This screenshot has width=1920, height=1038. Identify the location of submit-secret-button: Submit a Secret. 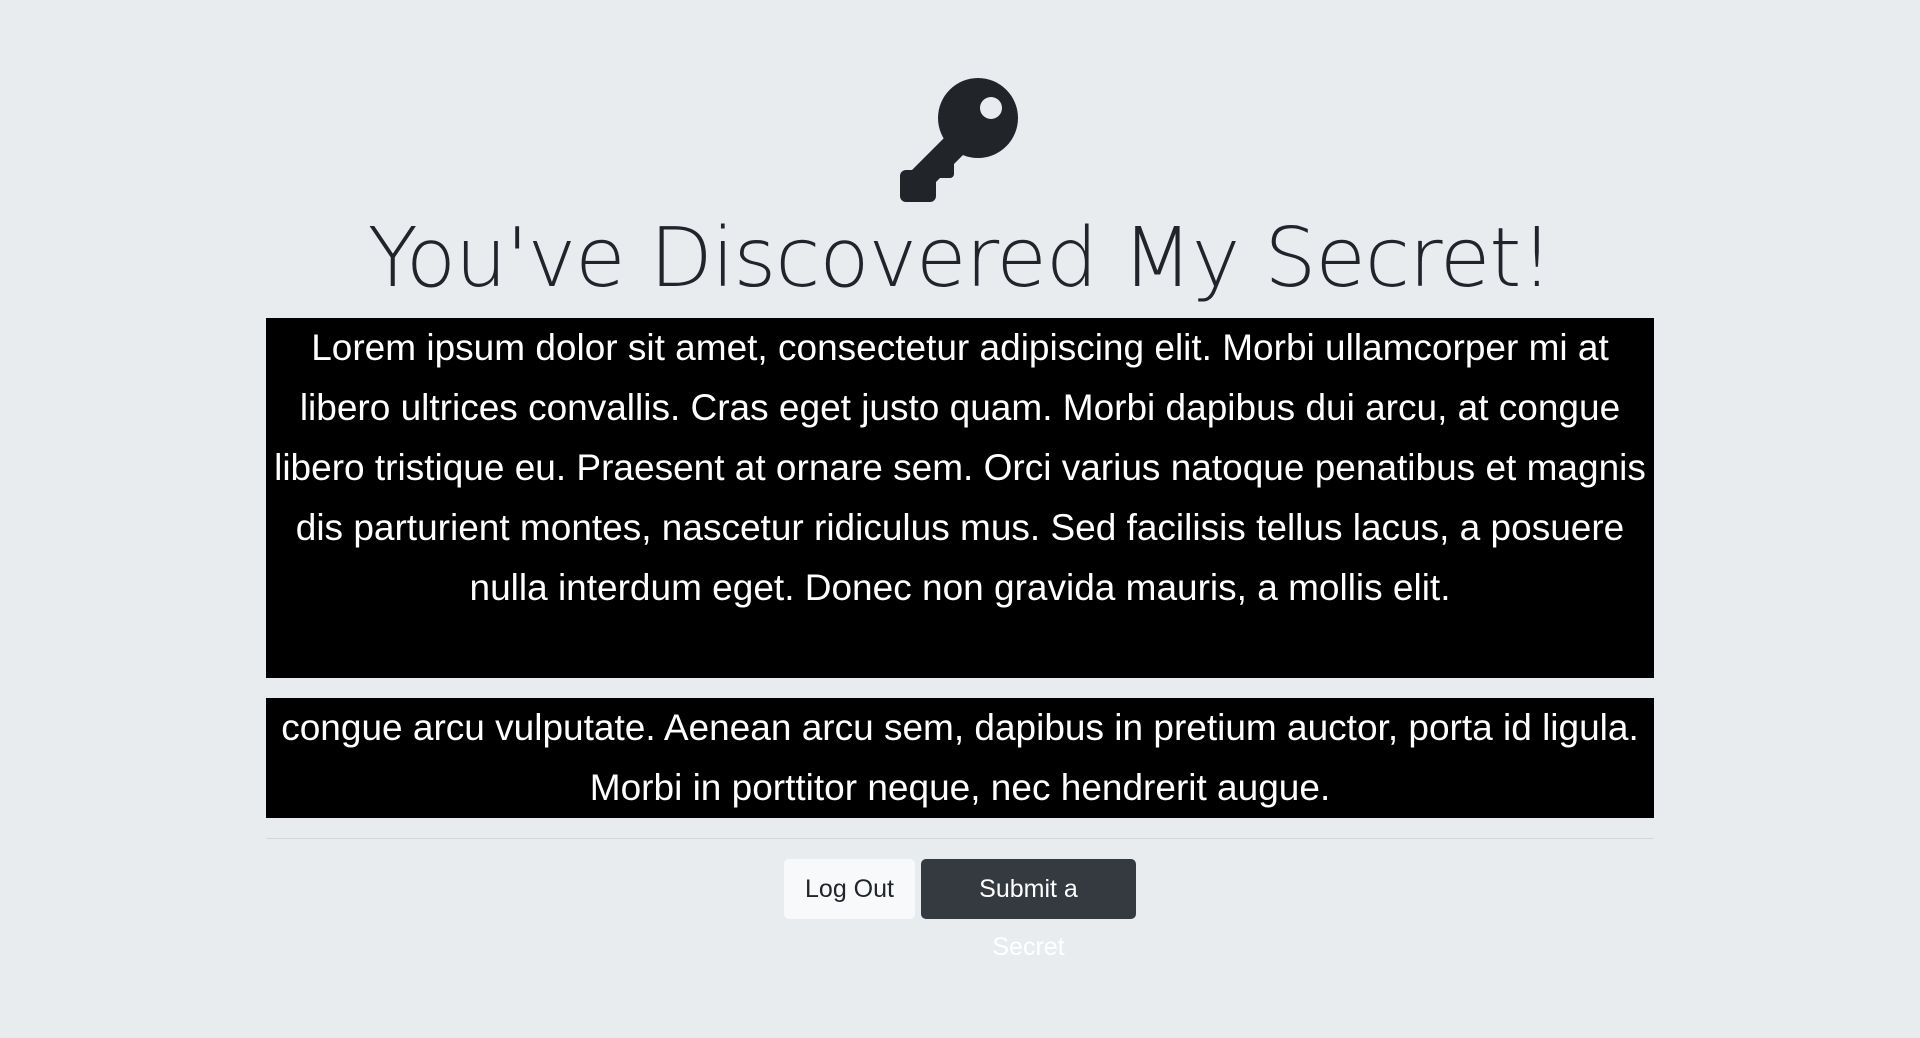
(1028, 910).